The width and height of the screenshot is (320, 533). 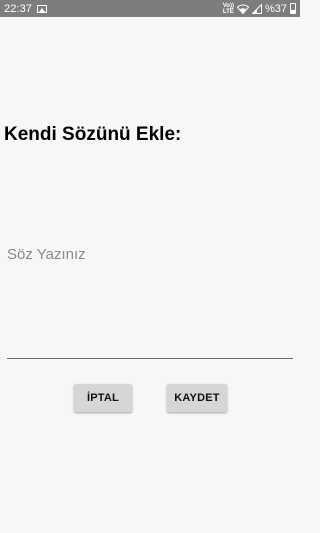 I want to click on status-left: 22:37, so click(x=26, y=8).